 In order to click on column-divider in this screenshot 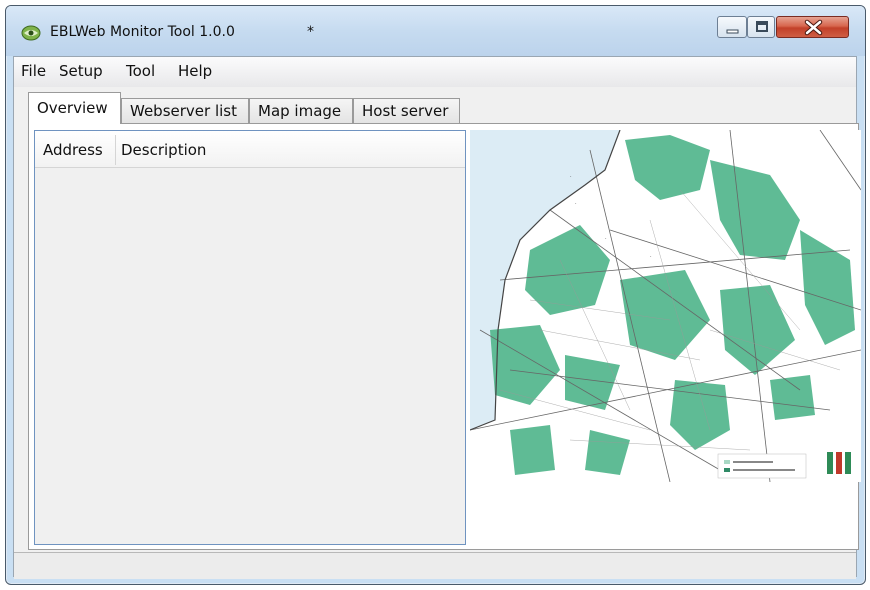, I will do `click(115, 150)`.